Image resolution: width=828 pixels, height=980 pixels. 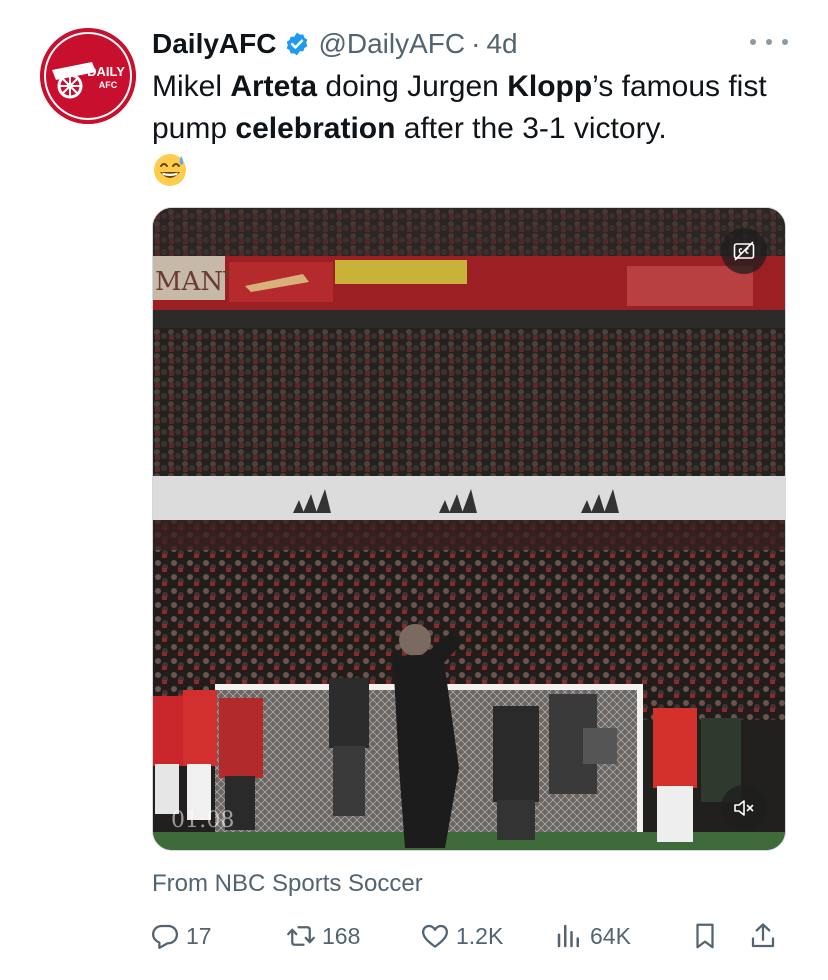 What do you see at coordinates (769, 42) in the screenshot?
I see `more-options-icon` at bounding box center [769, 42].